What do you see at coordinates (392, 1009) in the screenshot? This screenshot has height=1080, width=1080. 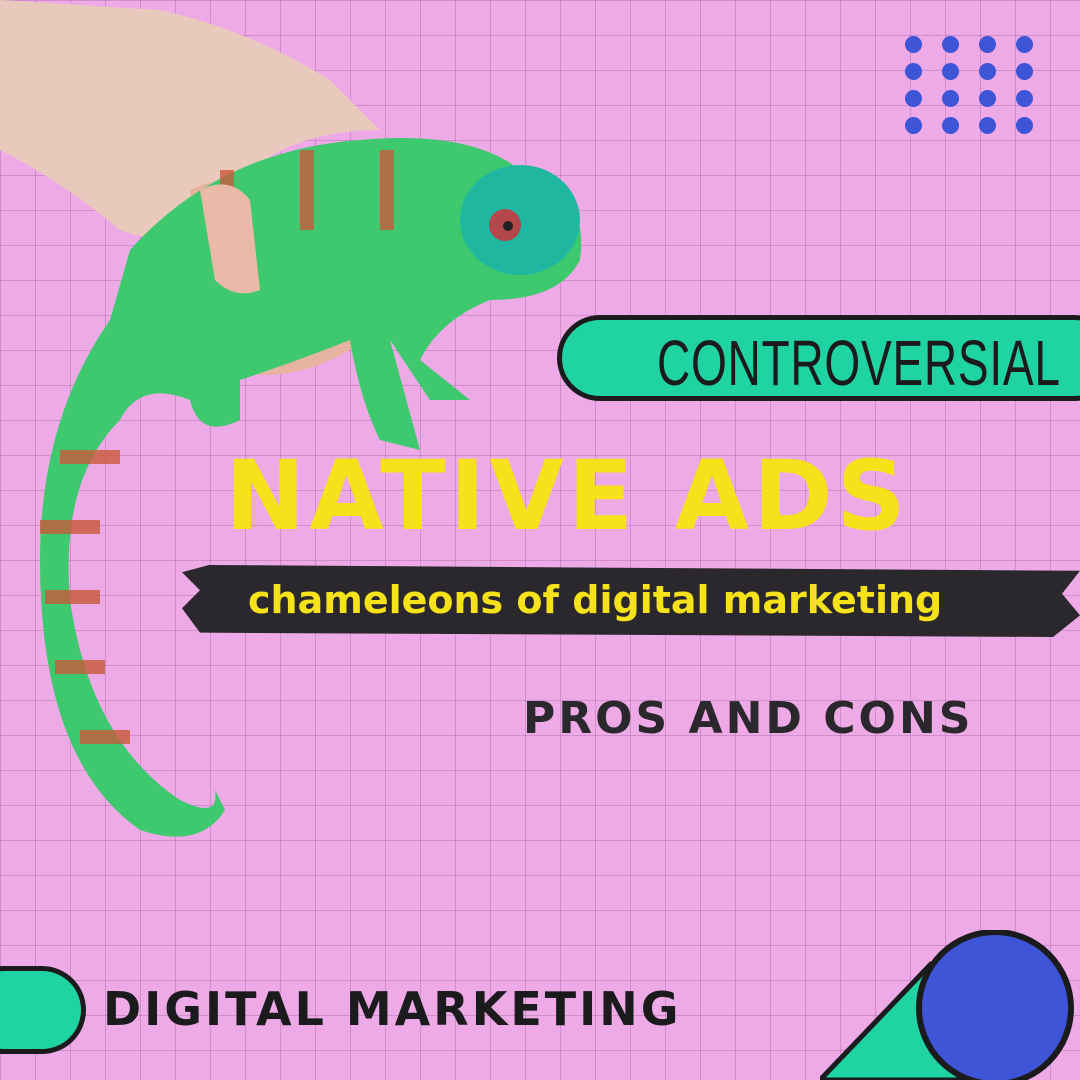 I see `footer-label: DIGITAL MARKETING` at bounding box center [392, 1009].